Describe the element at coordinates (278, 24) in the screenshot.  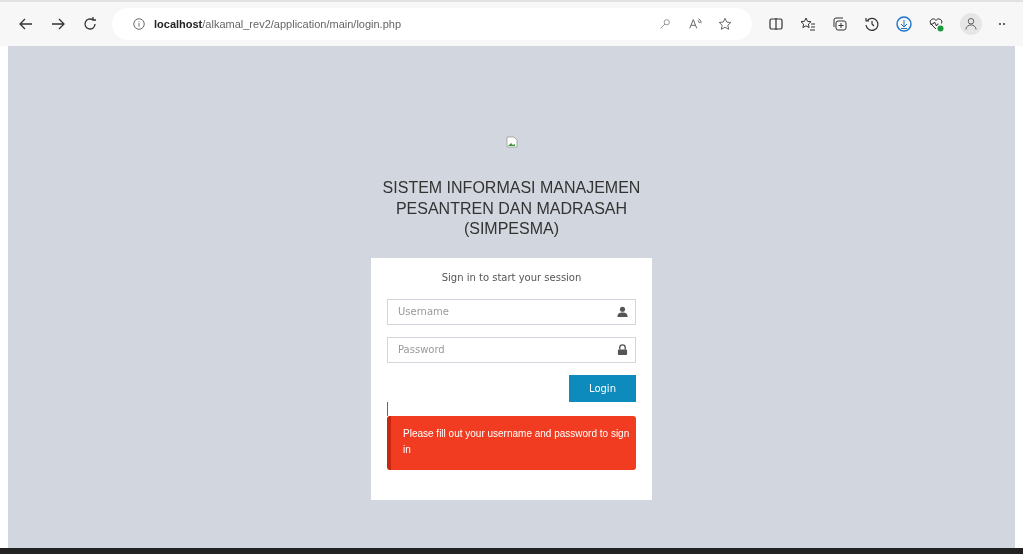
I see `url-text: localhost/alkamal_rev2/application/main/login.php` at that location.